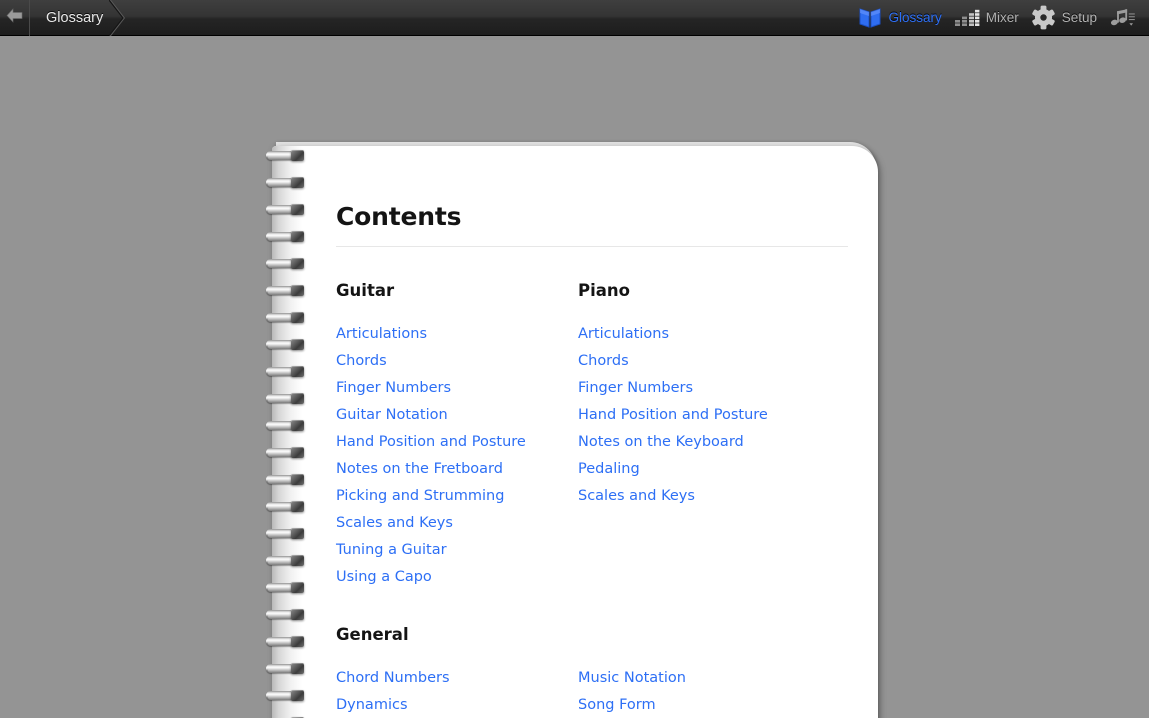 Image resolution: width=1149 pixels, height=718 pixels. Describe the element at coordinates (457, 496) in the screenshot. I see `list-item: Picking and Strumming` at that location.